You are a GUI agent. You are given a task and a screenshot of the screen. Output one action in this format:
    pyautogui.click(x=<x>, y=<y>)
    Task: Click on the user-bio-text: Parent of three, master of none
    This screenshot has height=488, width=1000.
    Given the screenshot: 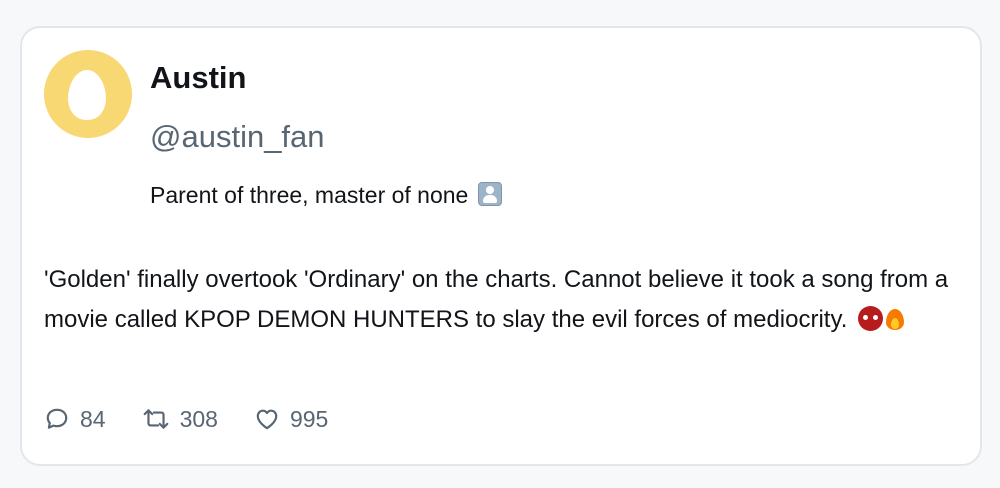 What is the action you would take?
    pyautogui.click(x=309, y=195)
    